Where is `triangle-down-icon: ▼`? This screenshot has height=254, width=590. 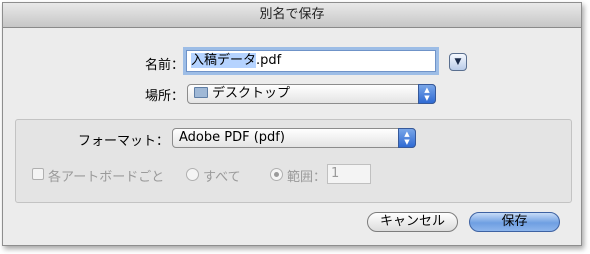
triangle-down-icon: ▼ is located at coordinates (458, 62).